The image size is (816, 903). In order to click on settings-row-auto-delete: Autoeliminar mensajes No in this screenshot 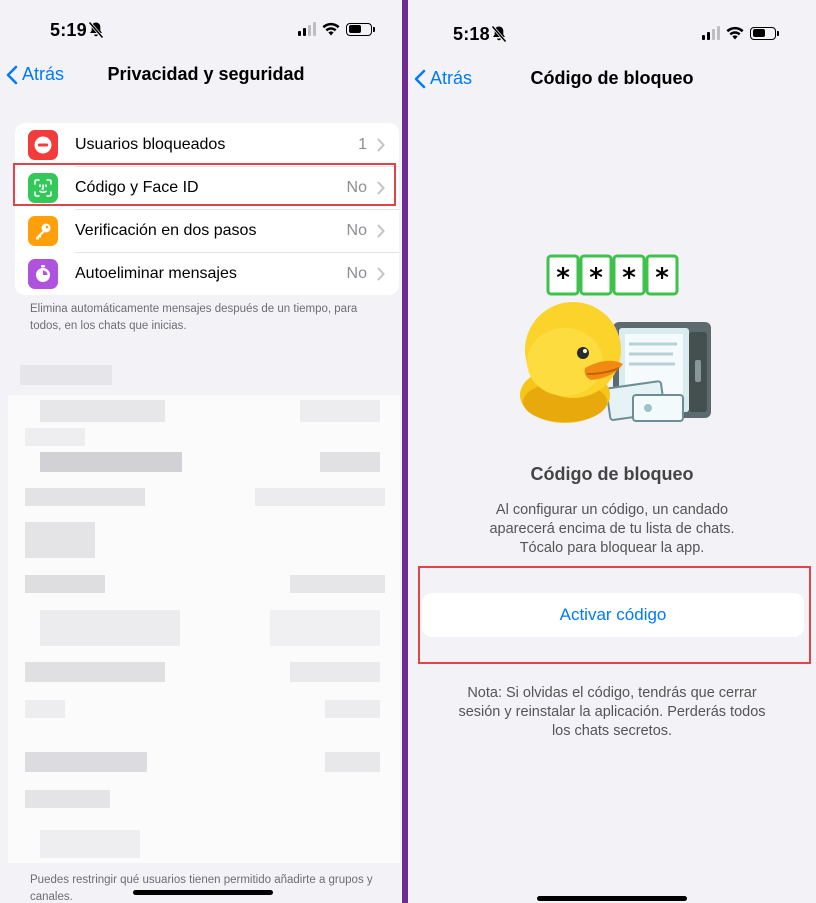, I will do `click(207, 273)`.